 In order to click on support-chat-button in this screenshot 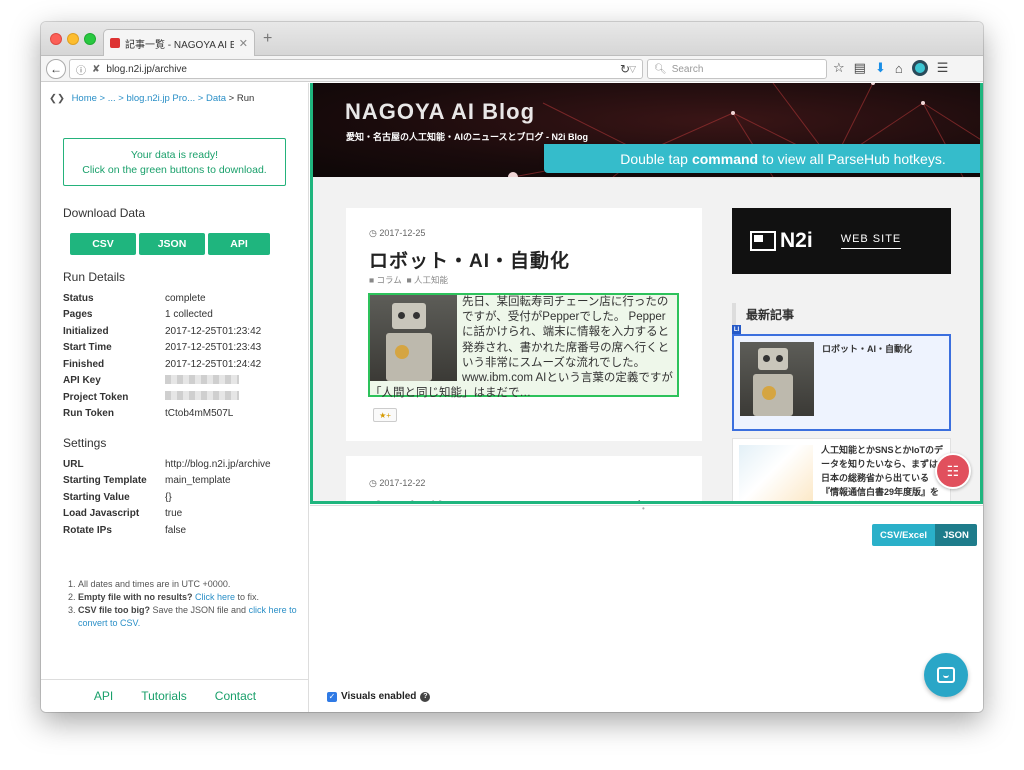, I will do `click(946, 675)`.